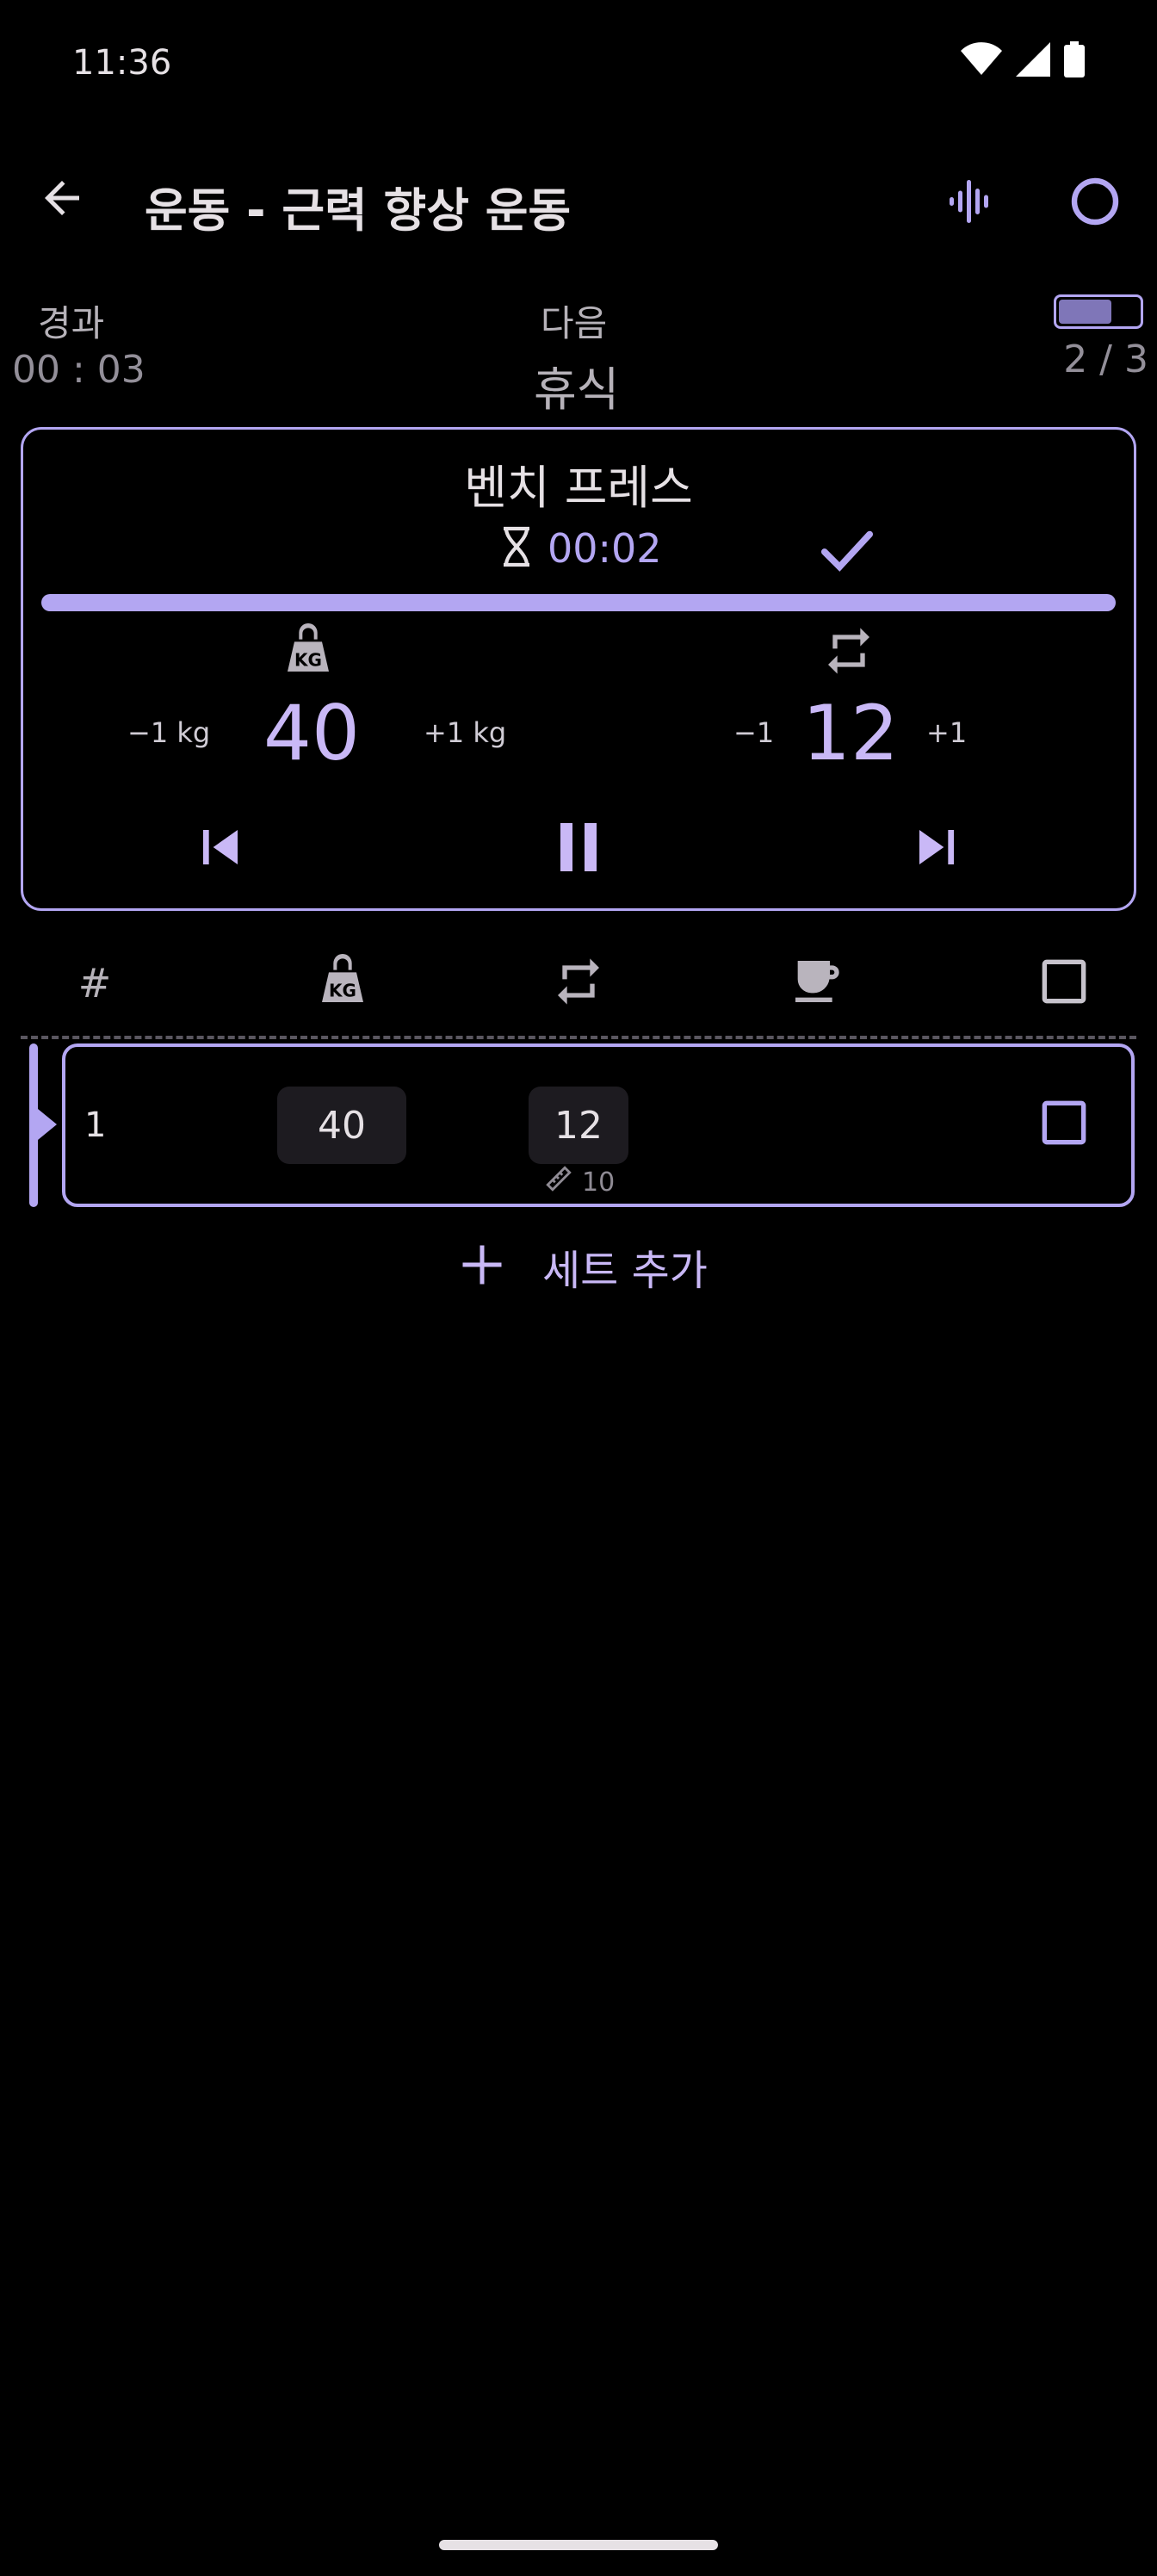 The height and width of the screenshot is (2576, 1157). I want to click on pause-button, so click(579, 849).